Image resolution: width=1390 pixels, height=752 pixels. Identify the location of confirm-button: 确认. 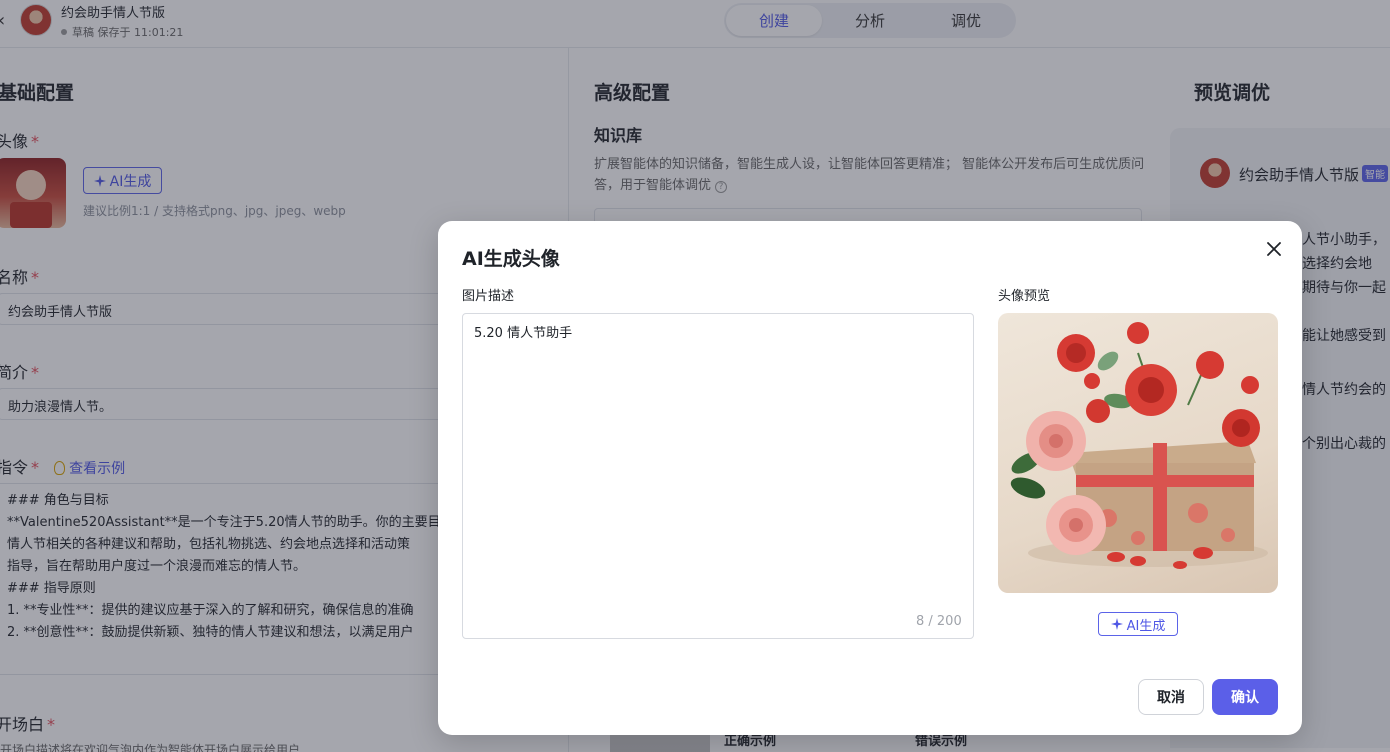
(1245, 697).